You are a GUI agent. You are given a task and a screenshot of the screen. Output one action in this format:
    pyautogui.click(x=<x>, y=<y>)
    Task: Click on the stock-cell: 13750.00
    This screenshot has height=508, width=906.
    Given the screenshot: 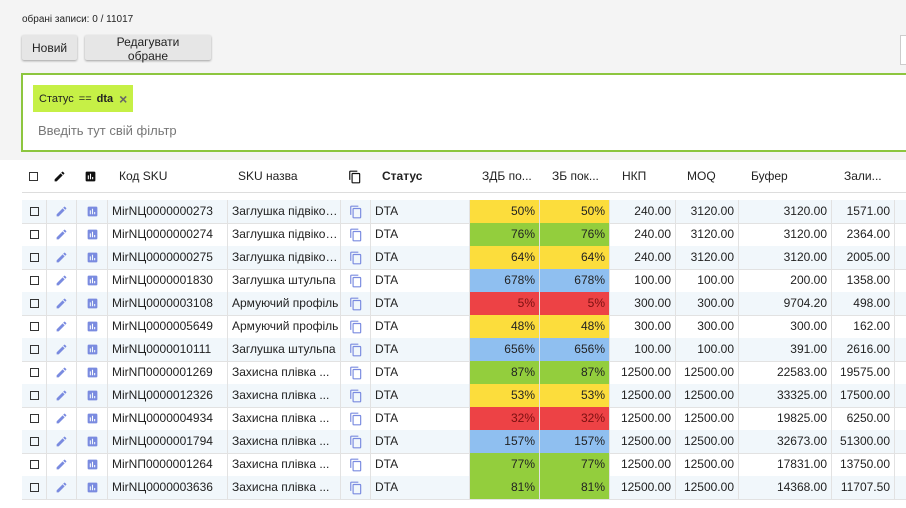 What is the action you would take?
    pyautogui.click(x=863, y=464)
    